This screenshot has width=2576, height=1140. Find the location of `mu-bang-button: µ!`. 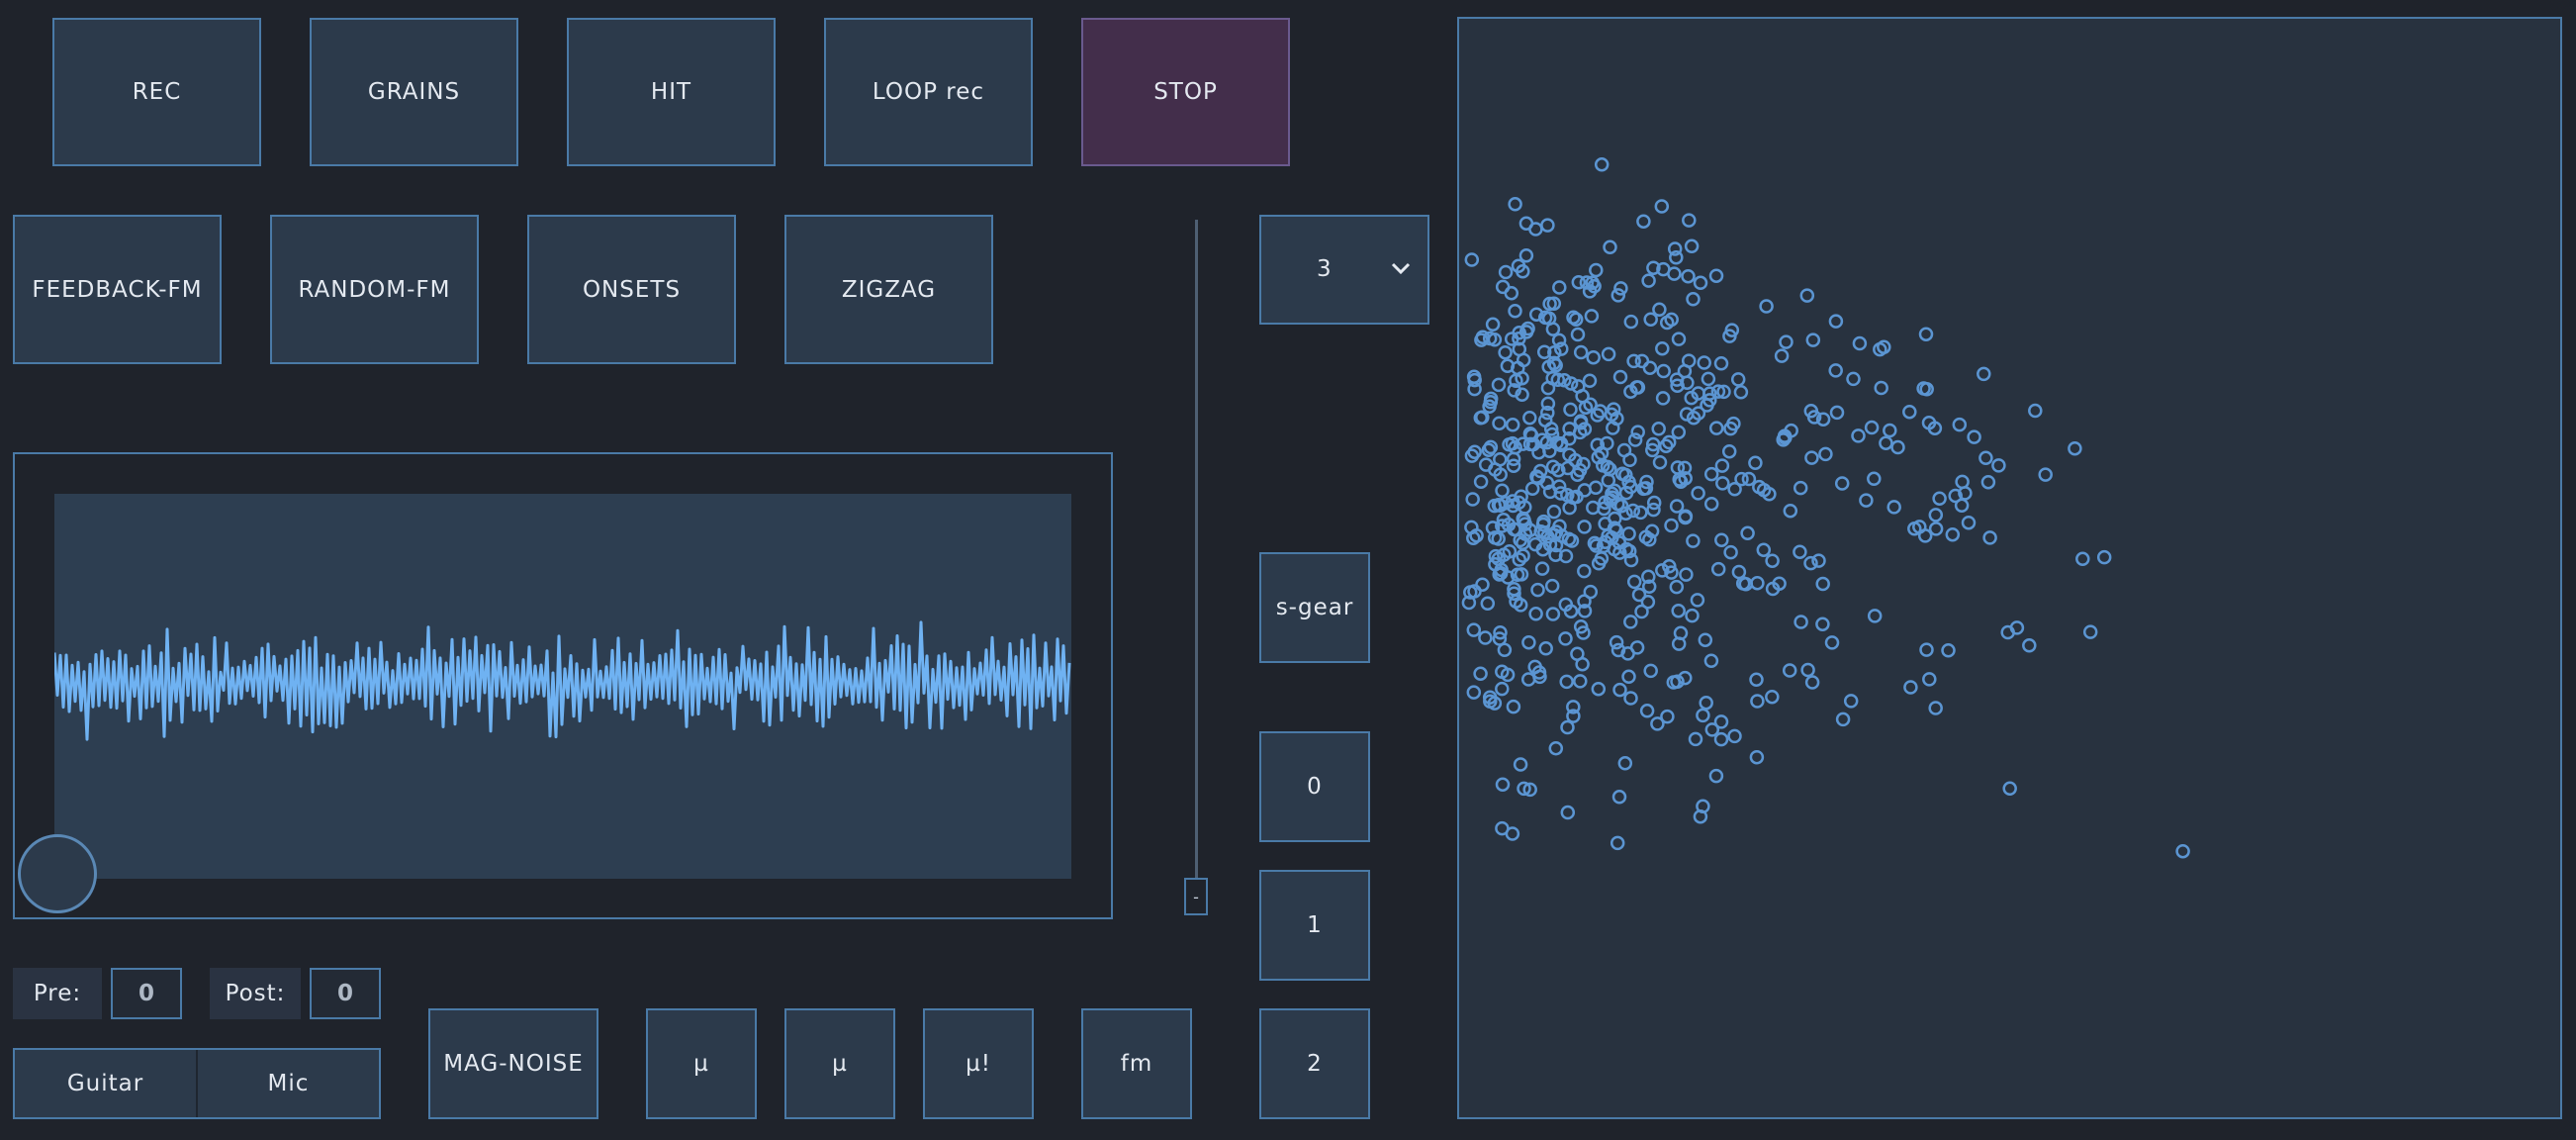

mu-bang-button: µ! is located at coordinates (979, 1064).